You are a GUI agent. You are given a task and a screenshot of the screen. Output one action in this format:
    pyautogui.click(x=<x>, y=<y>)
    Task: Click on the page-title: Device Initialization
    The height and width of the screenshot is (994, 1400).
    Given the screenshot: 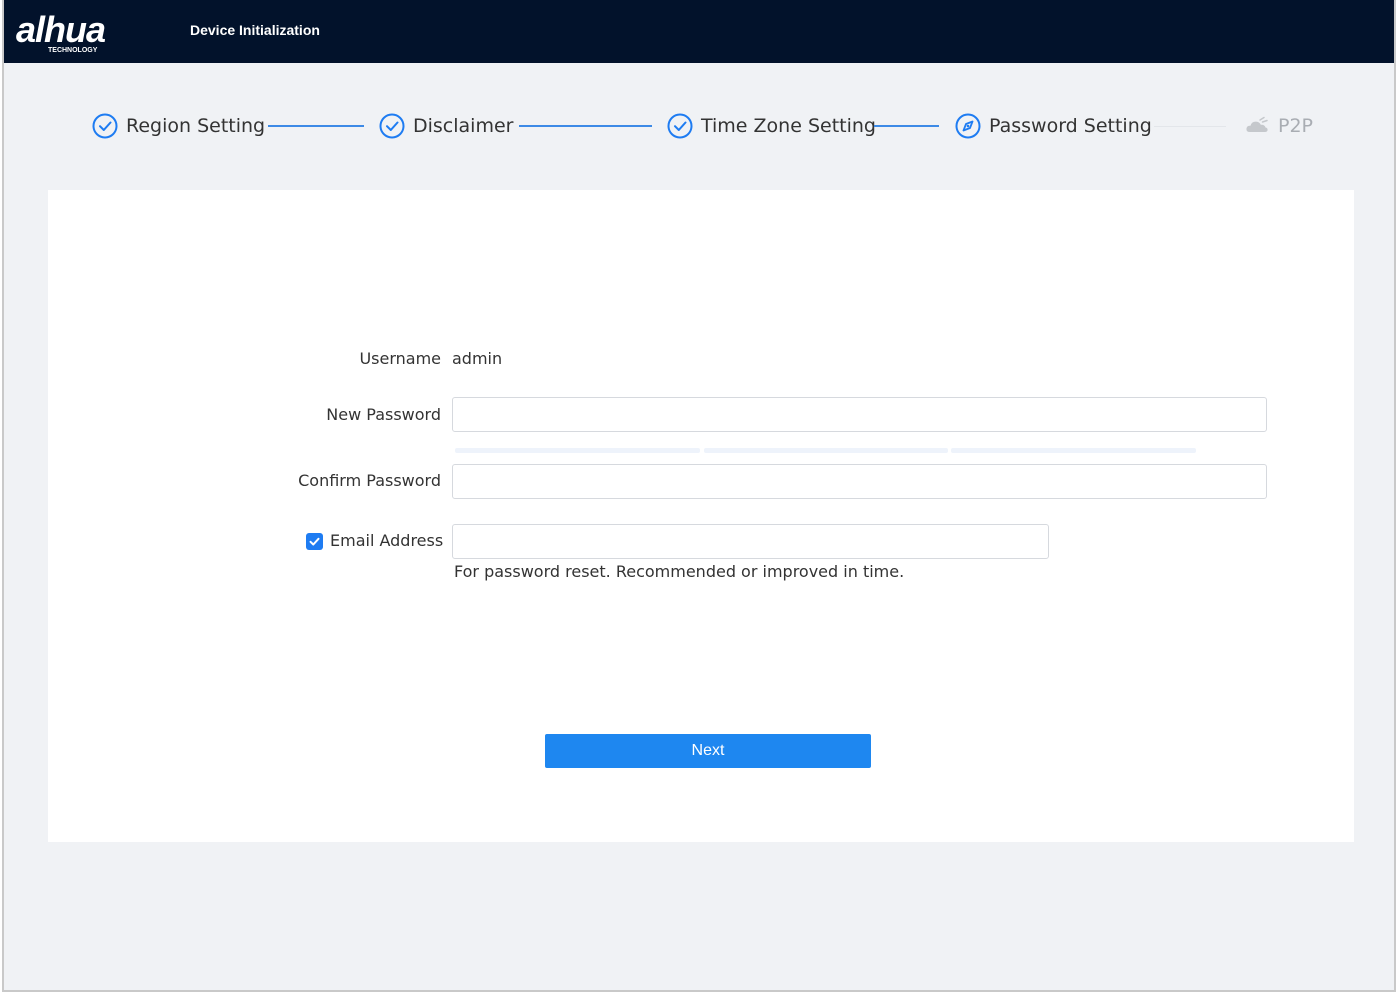 What is the action you would take?
    pyautogui.click(x=255, y=30)
    